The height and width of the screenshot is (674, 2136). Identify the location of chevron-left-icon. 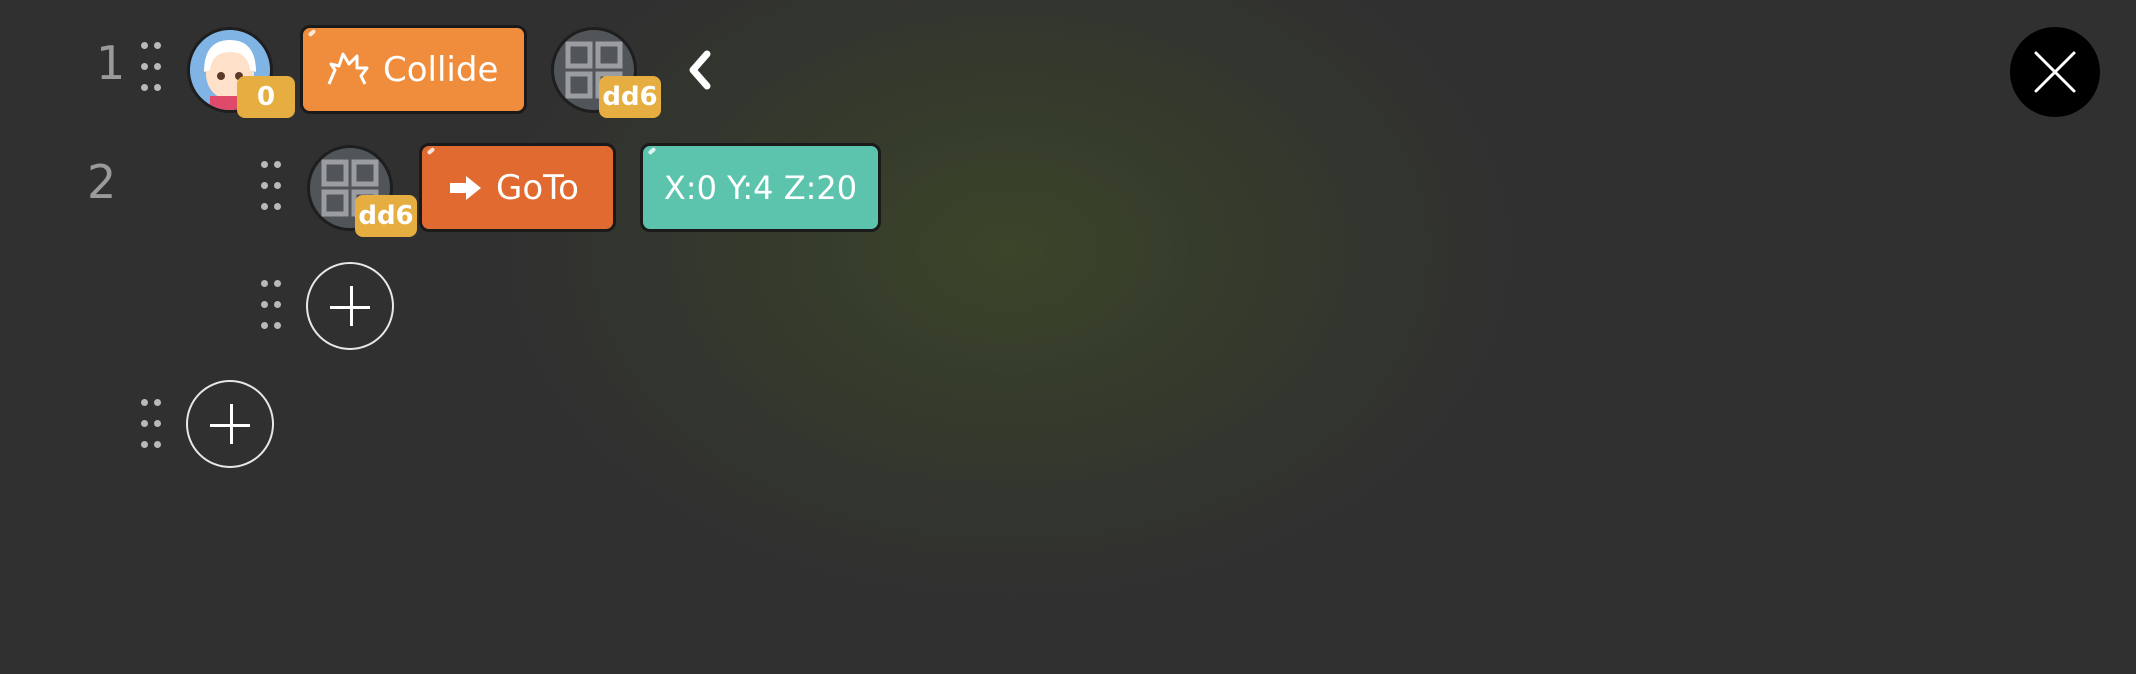
(700, 70).